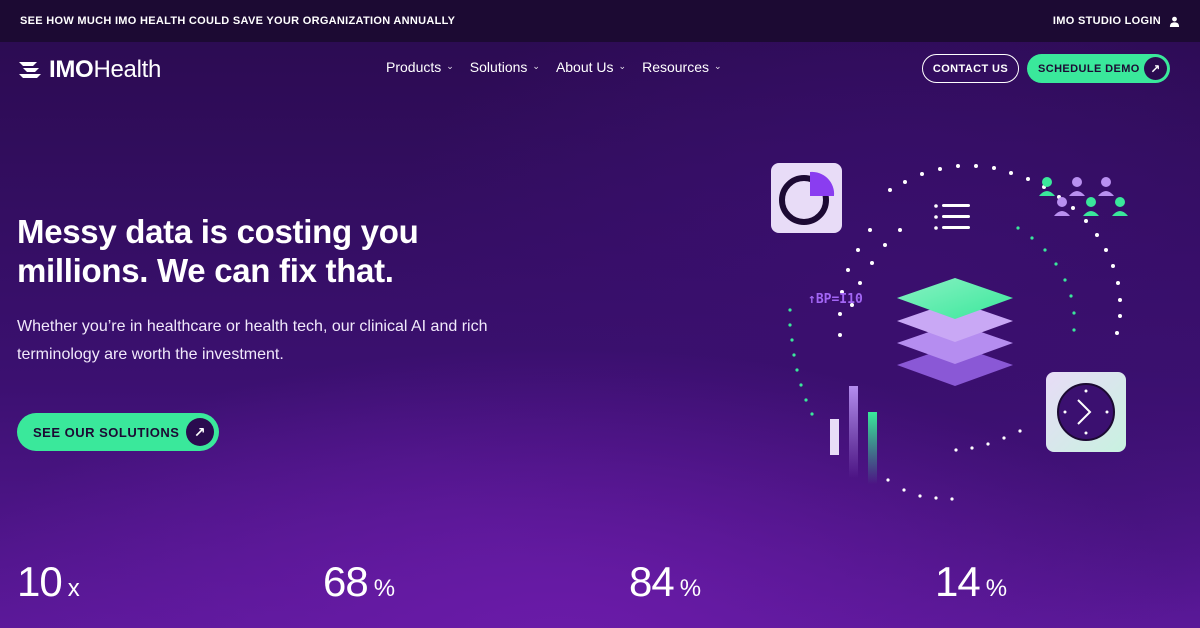 The image size is (1200, 628). I want to click on nav-item-label: Solutions, so click(498, 67).